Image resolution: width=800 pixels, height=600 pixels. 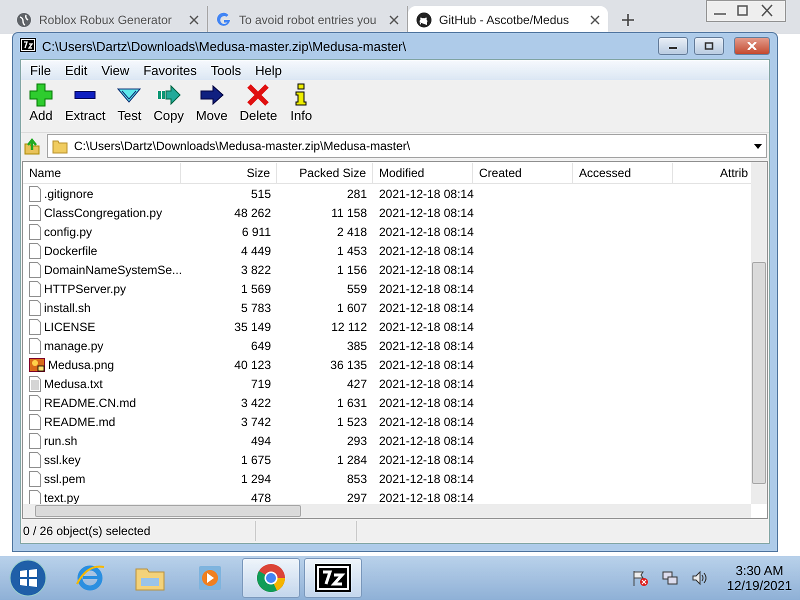 What do you see at coordinates (256, 403) in the screenshot?
I see `size-cell-text: 3 422` at bounding box center [256, 403].